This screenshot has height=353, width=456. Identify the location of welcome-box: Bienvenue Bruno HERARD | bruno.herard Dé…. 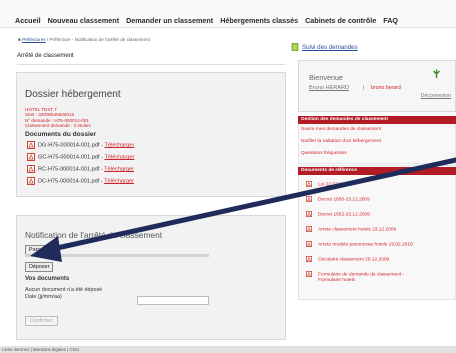
(377, 86).